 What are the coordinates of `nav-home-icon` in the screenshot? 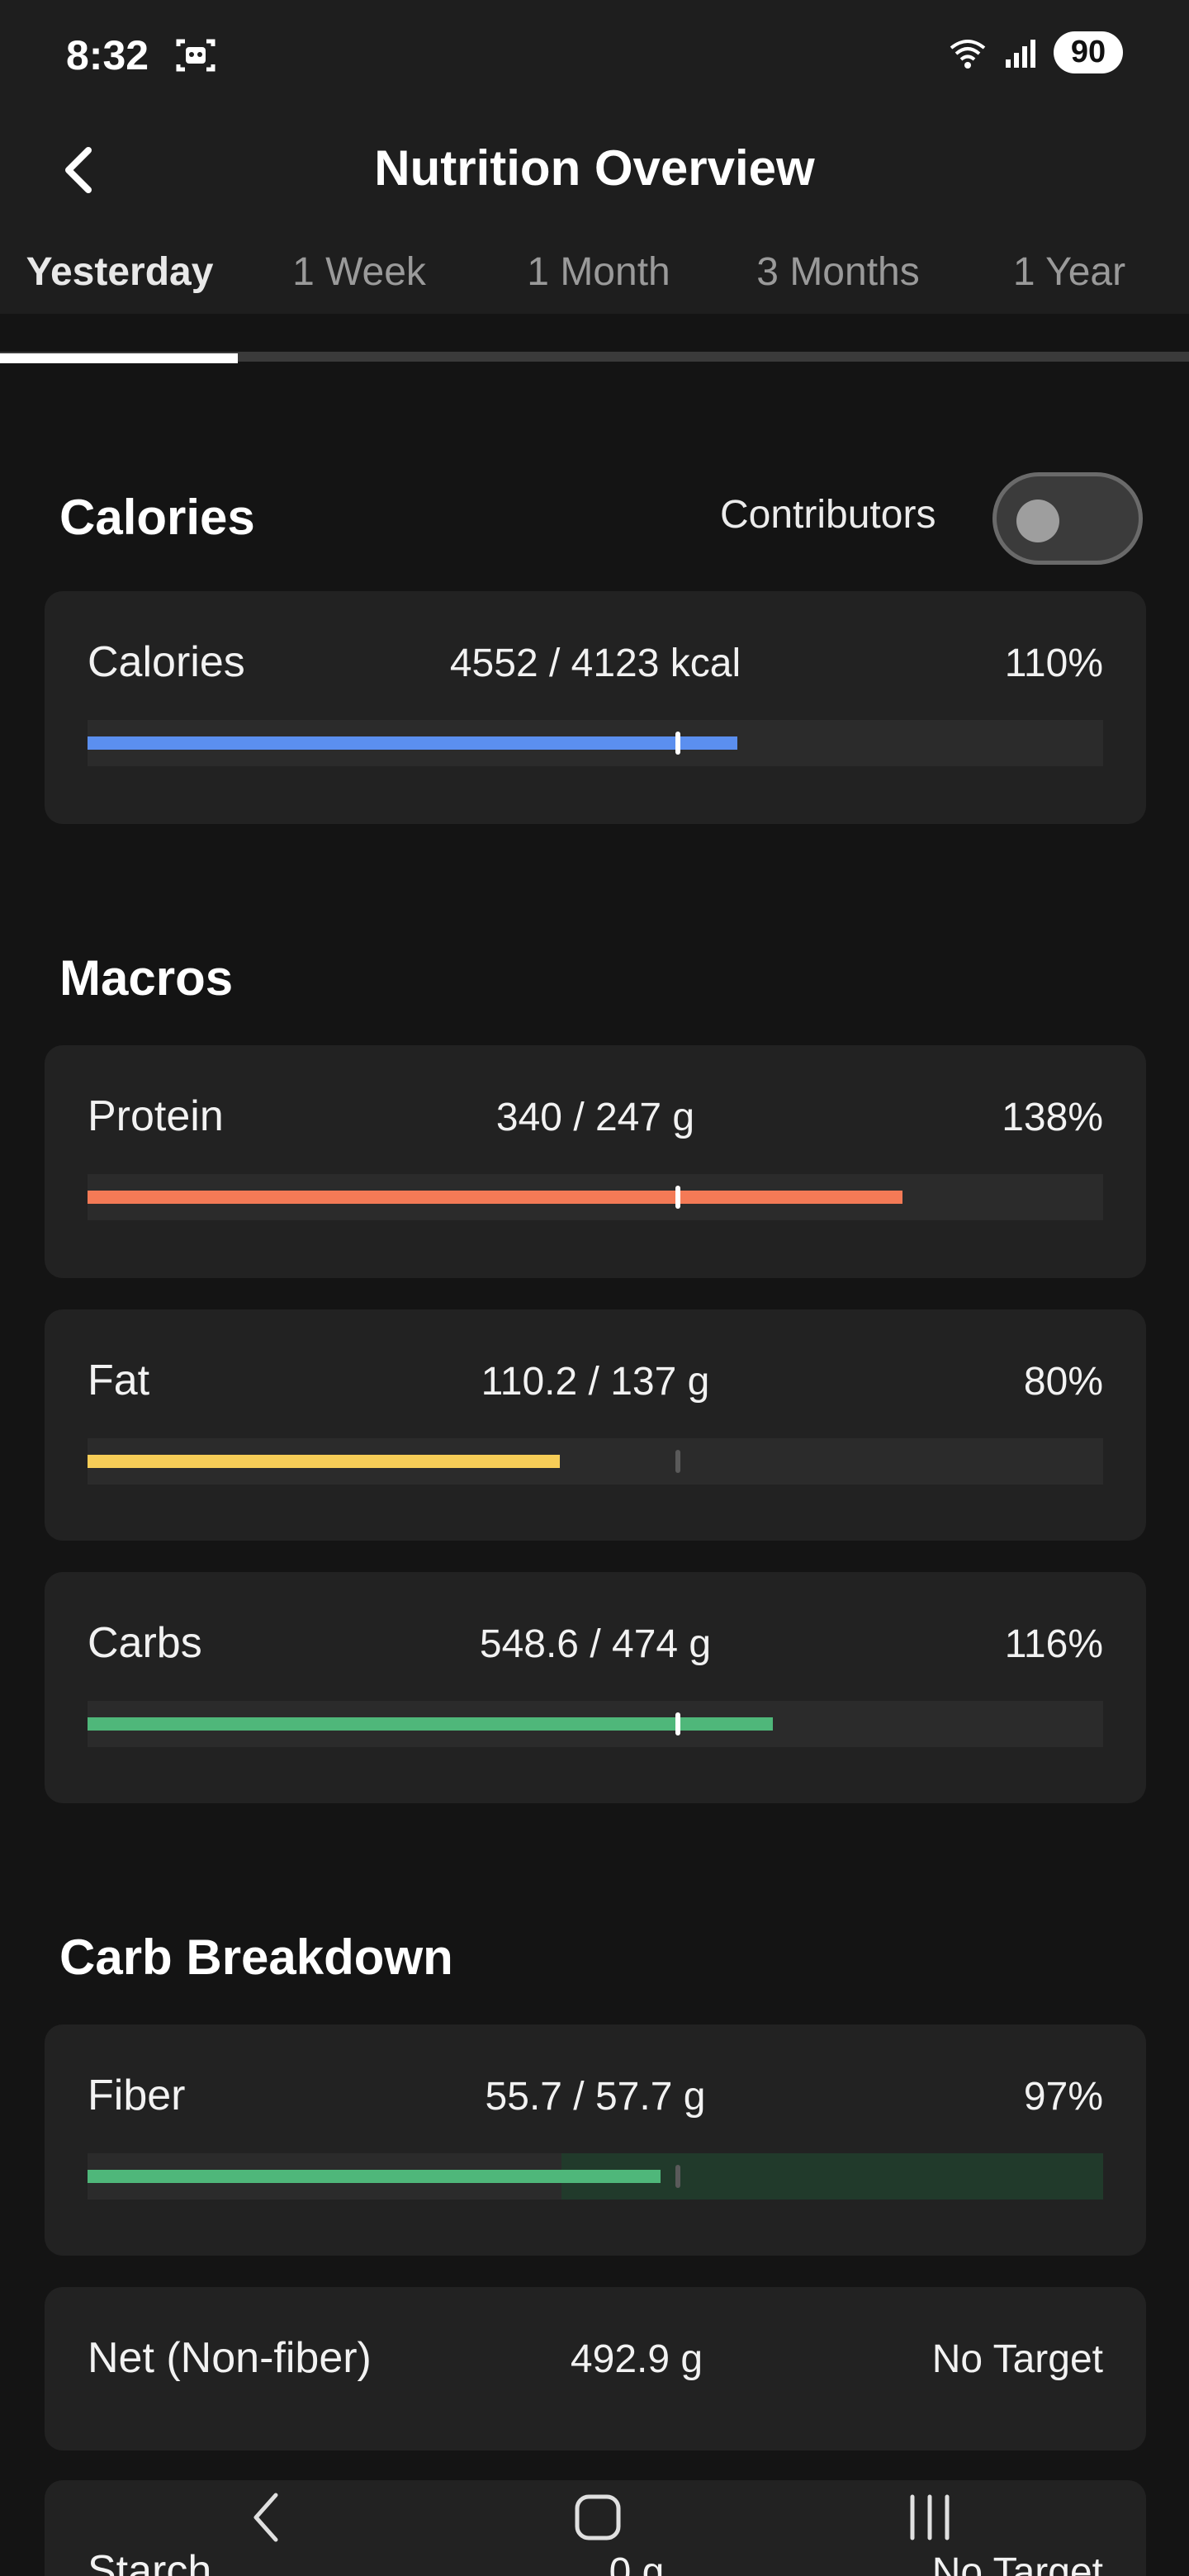 It's located at (598, 2517).